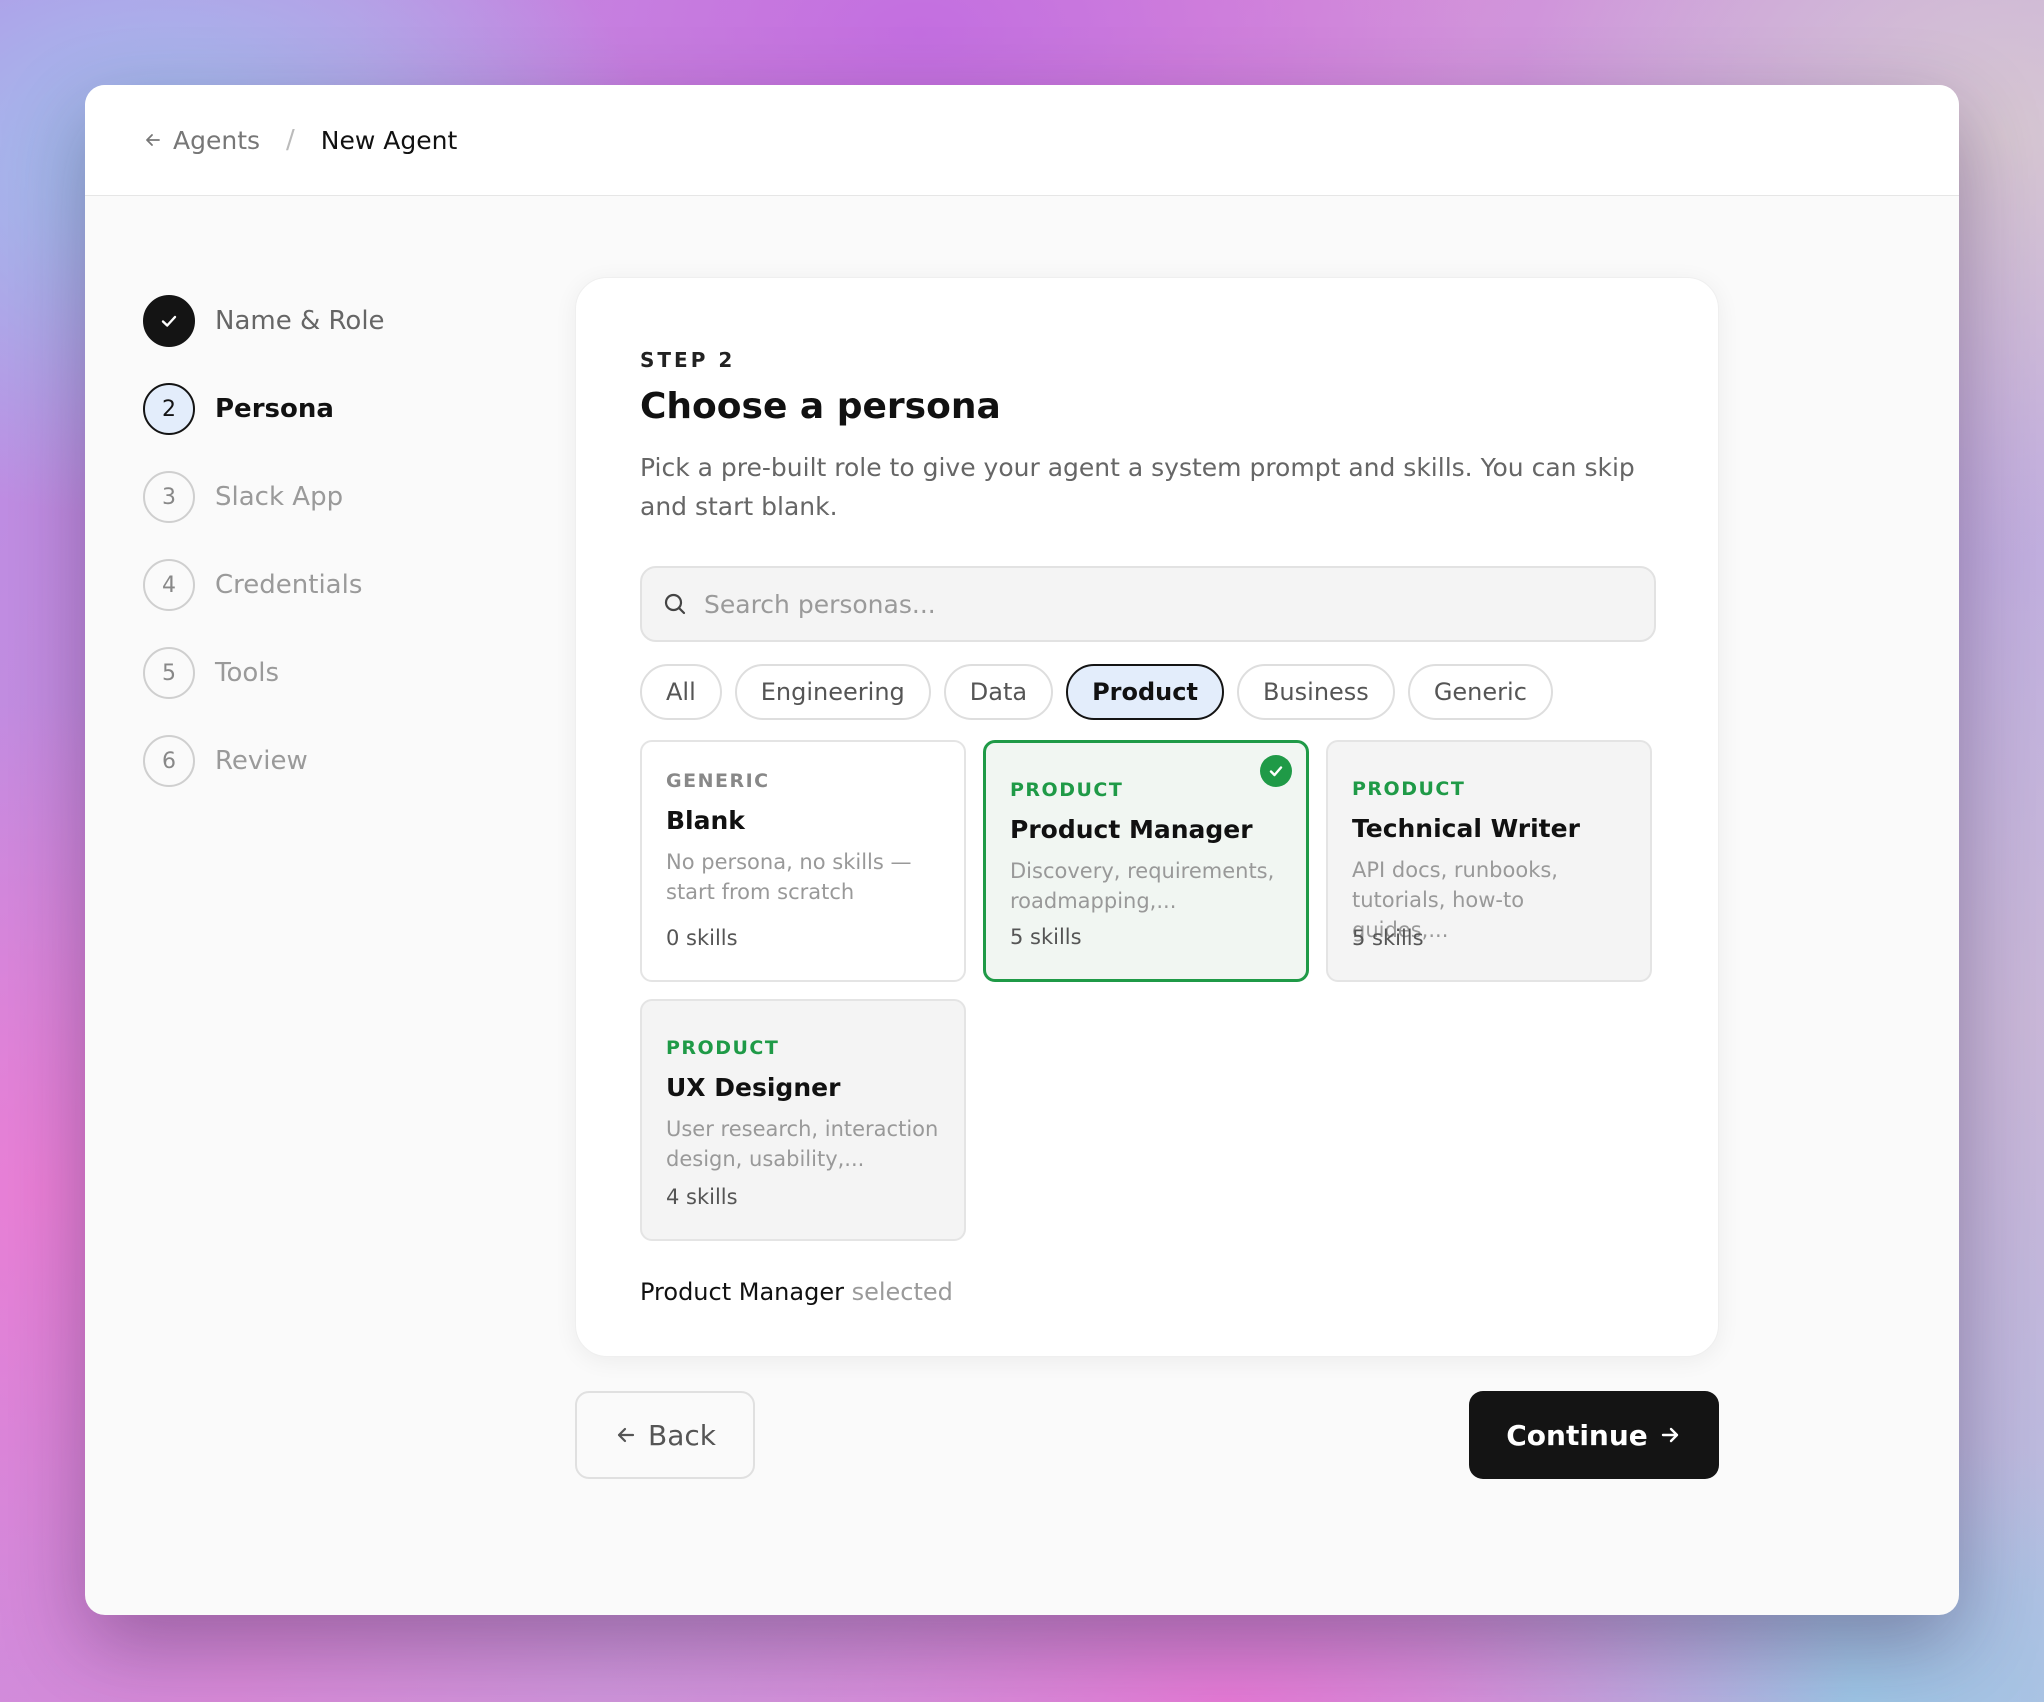  Describe the element at coordinates (742, 1292) in the screenshot. I see `selected-persona-name: Product Manager` at that location.